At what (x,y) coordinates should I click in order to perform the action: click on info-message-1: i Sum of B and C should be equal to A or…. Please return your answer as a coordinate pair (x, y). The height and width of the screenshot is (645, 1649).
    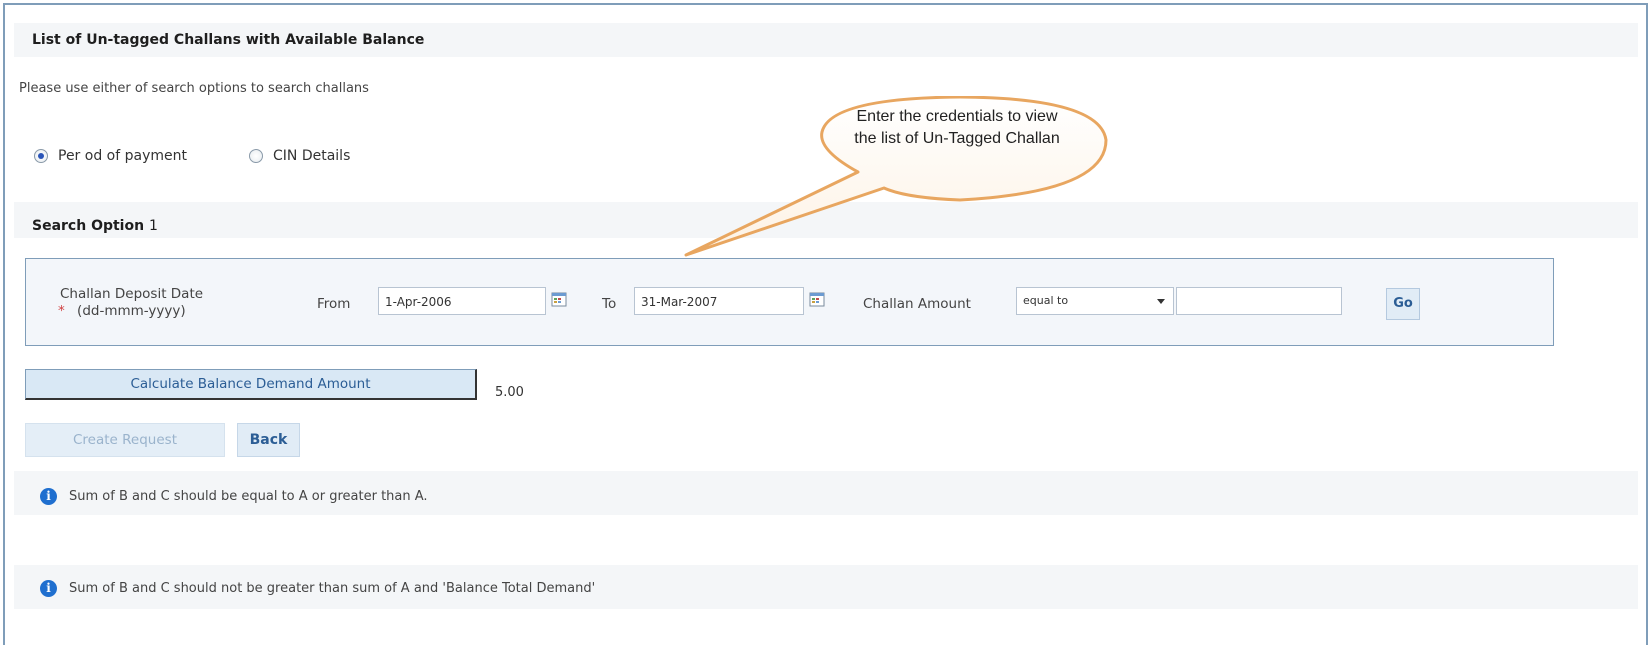
    Looking at the image, I should click on (234, 496).